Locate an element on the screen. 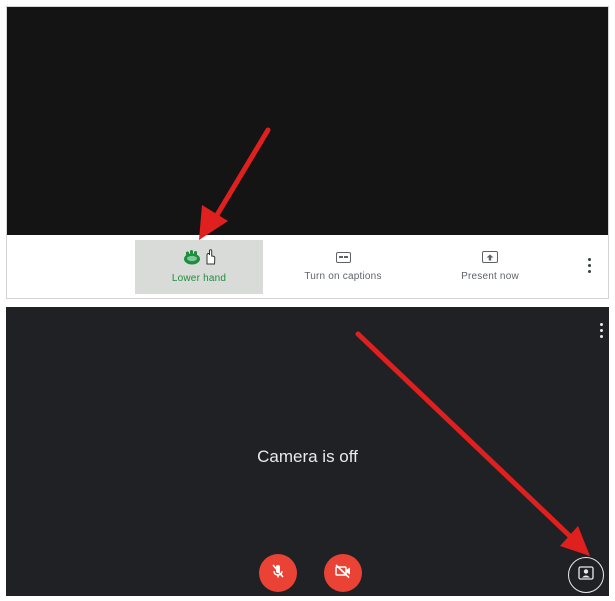 The image size is (615, 601). meeting-toolbar: Lower hand Turn on captions Present now is located at coordinates (307, 266).